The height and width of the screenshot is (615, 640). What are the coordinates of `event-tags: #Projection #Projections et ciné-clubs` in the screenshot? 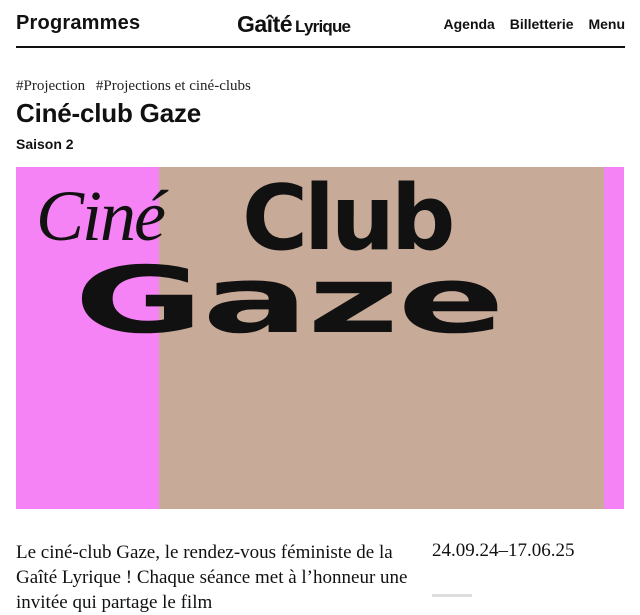 It's located at (137, 86).